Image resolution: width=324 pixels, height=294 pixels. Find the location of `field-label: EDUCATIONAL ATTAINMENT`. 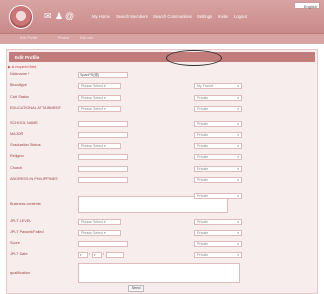

field-label: EDUCATIONAL ATTAINMENT is located at coordinates (36, 108).